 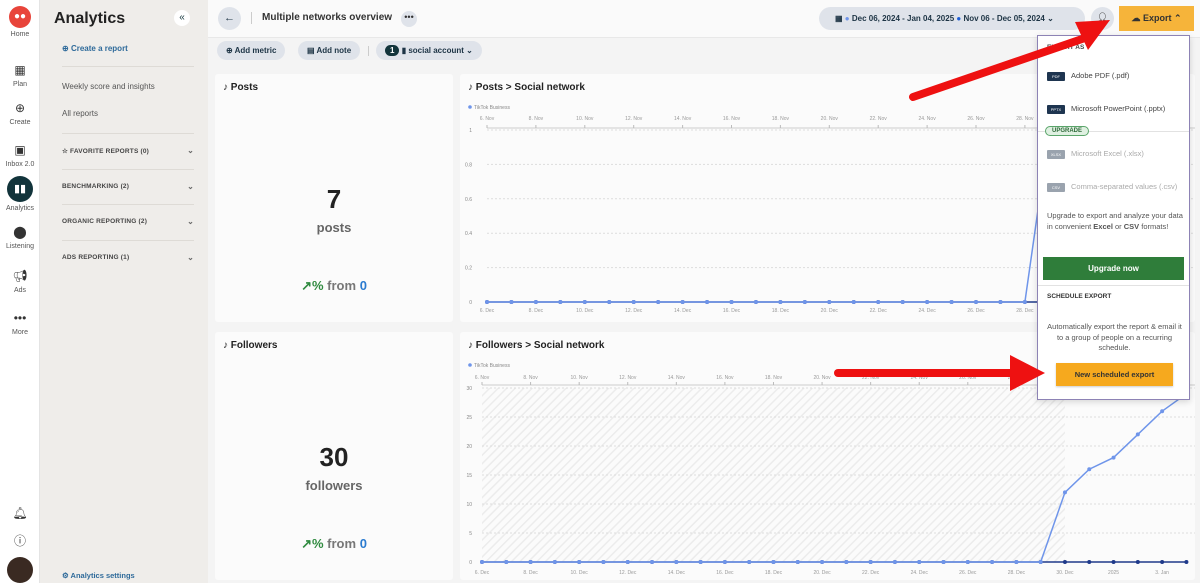 What do you see at coordinates (1112, 187) in the screenshot?
I see `export-csv-option: CSV Comma-separated values (.csv)` at bounding box center [1112, 187].